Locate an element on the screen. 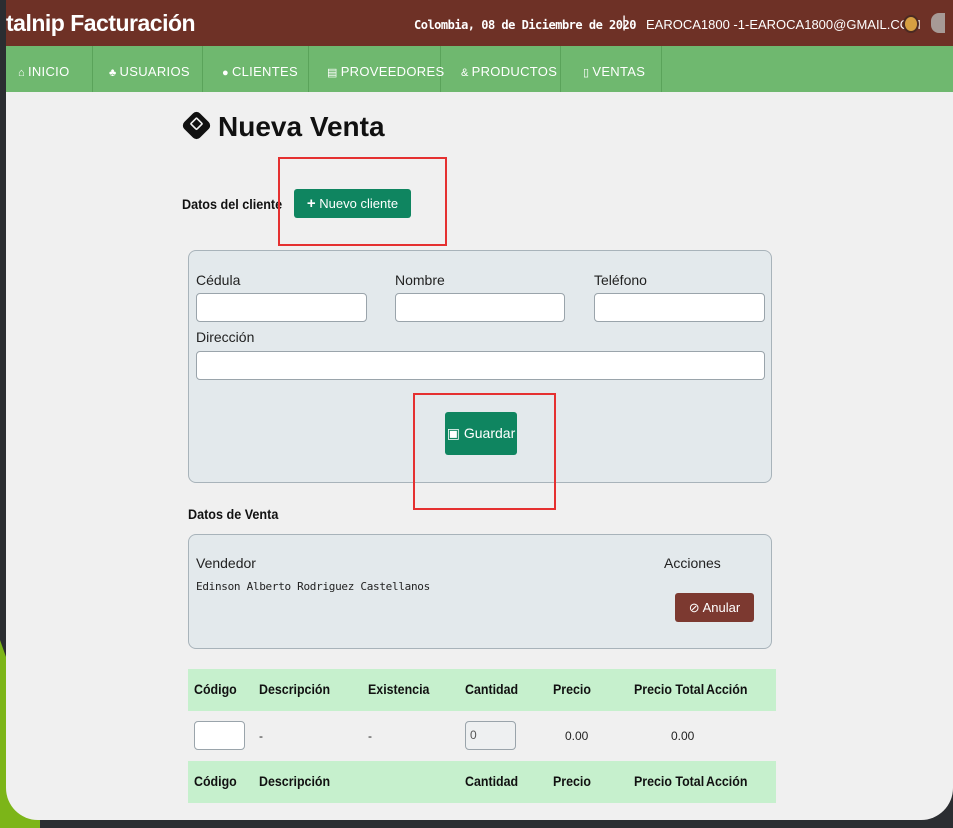  cantidad-input: 0 is located at coordinates (490, 735).